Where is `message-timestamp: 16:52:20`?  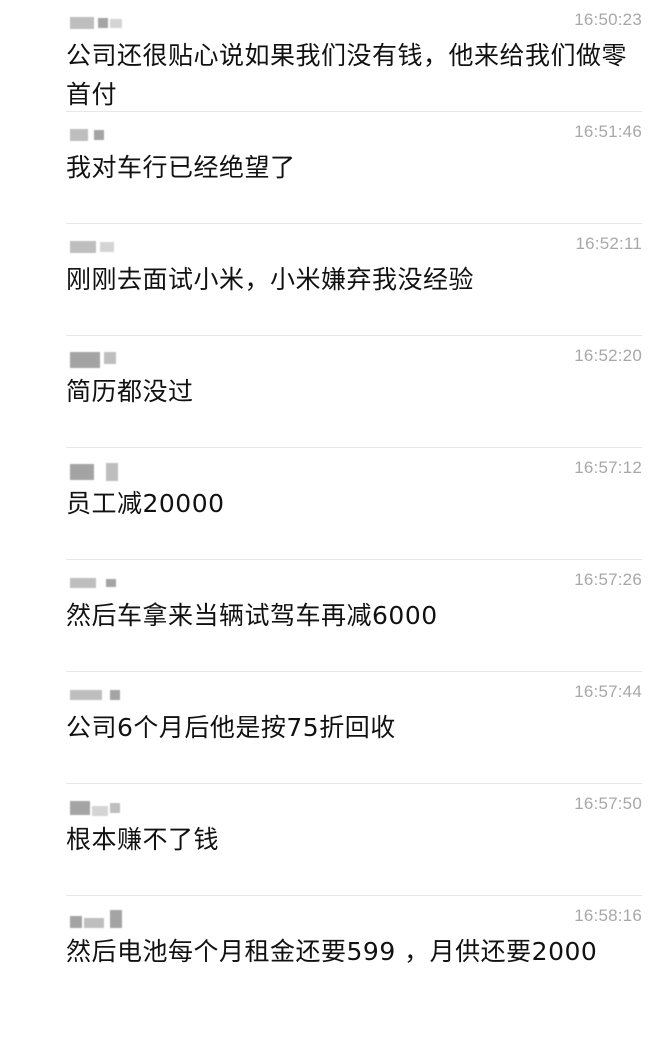
message-timestamp: 16:52:20 is located at coordinates (608, 355).